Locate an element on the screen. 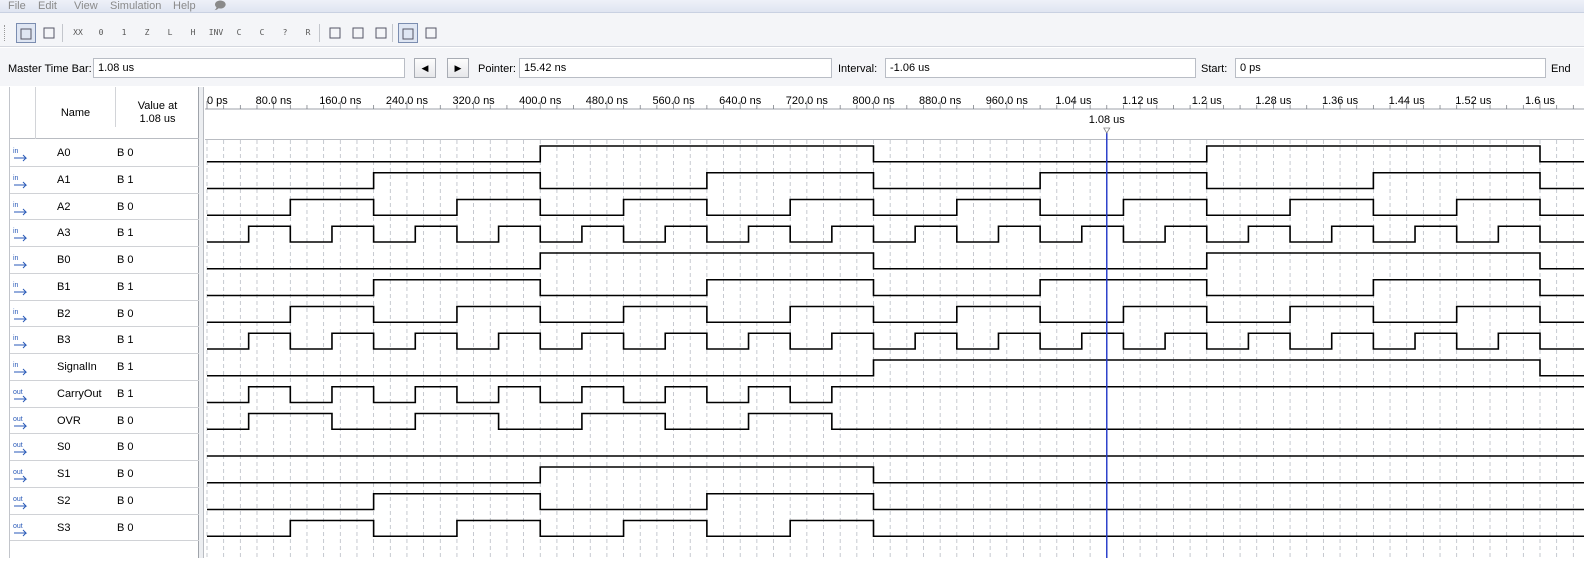 This screenshot has height=561, width=1584. node-name: B0 is located at coordinates (64, 260).